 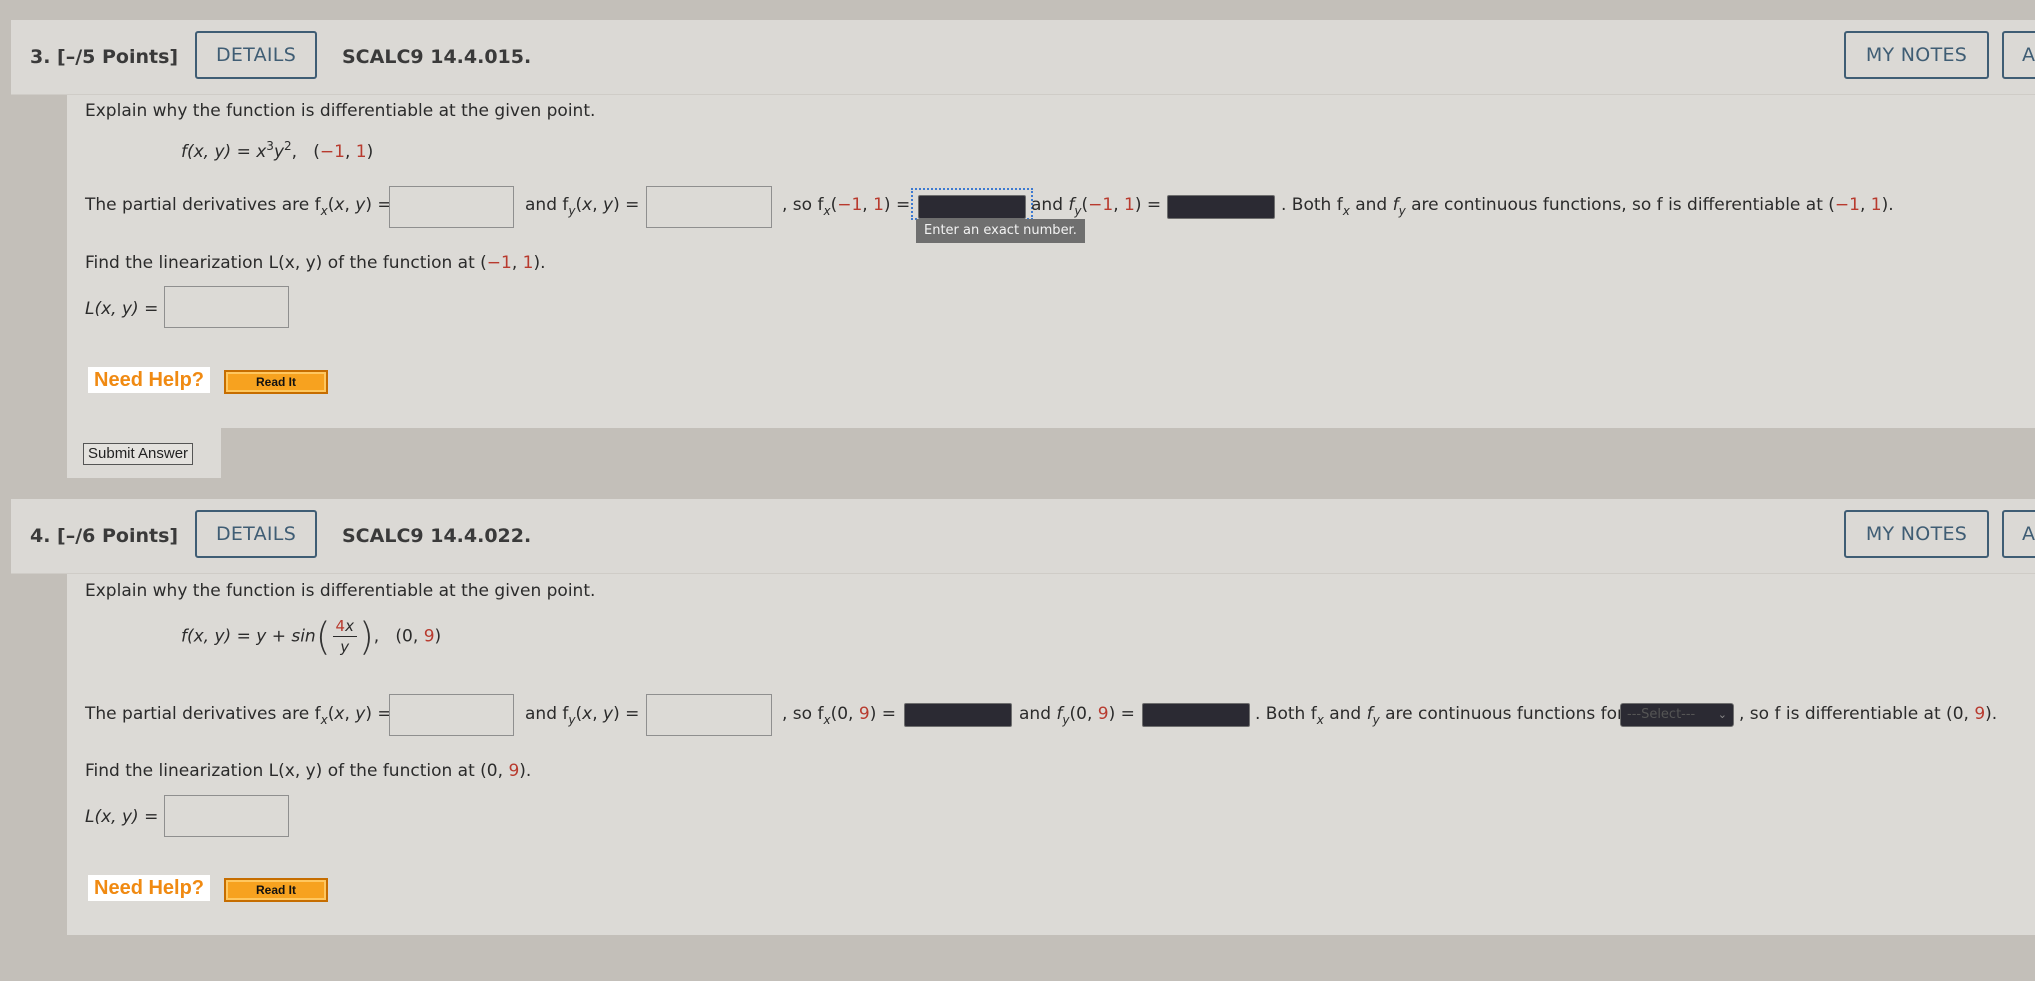 I want to click on question-3-code: SCALC9 14.4.015., so click(x=437, y=57).